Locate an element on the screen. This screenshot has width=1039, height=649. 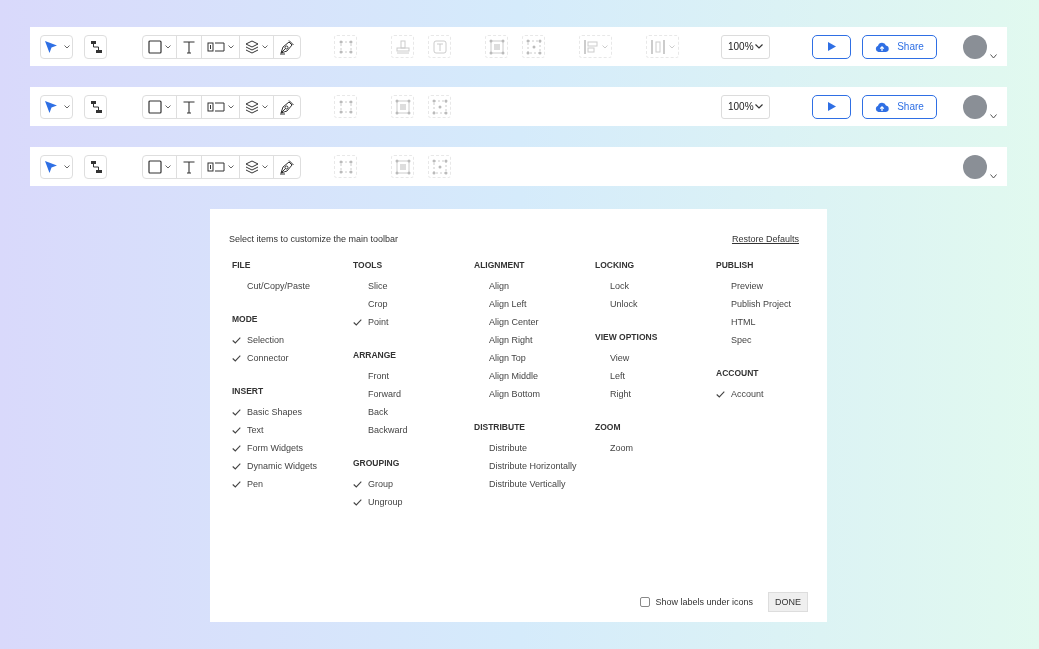
toolbar-option: Text is located at coordinates (248, 430).